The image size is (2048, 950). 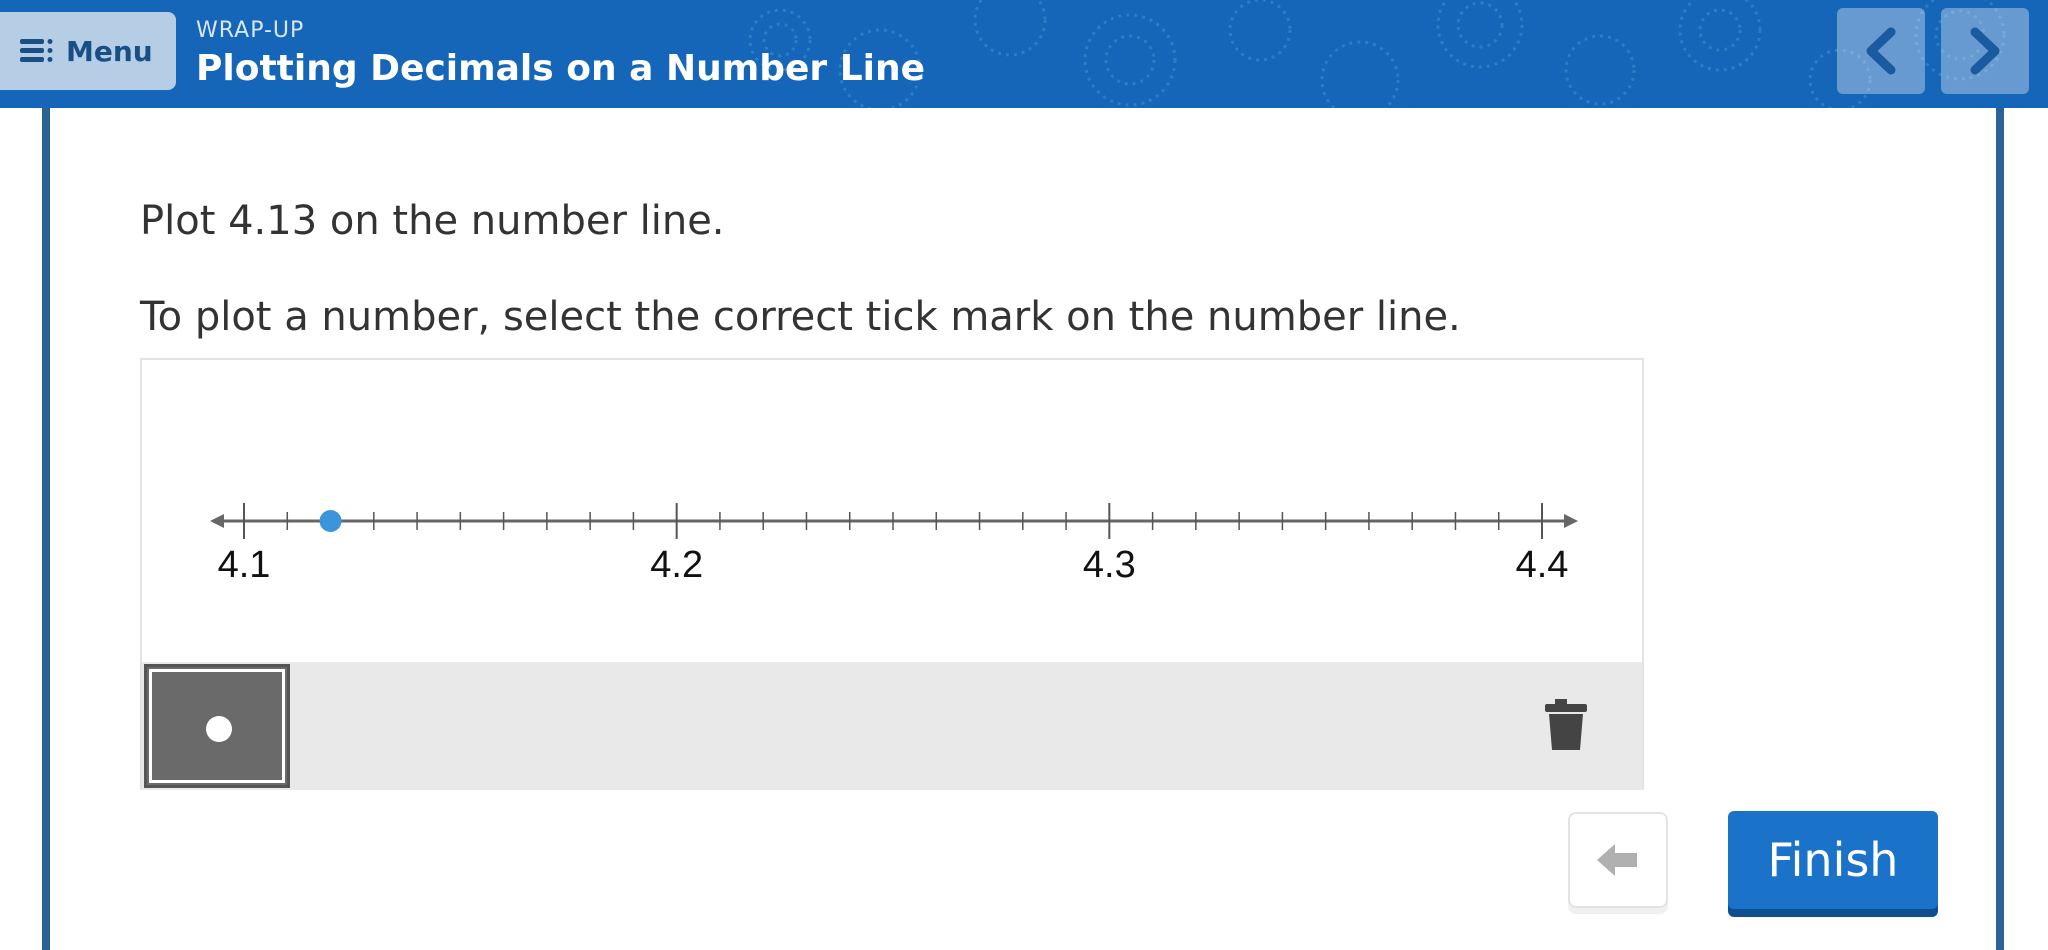 What do you see at coordinates (217, 521) in the screenshot?
I see `left-arrow` at bounding box center [217, 521].